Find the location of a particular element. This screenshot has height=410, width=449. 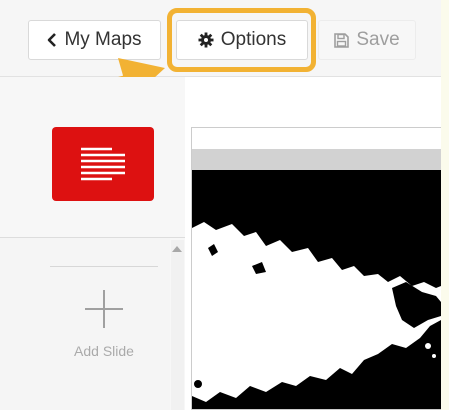

slide-thumbnail is located at coordinates (103, 164).